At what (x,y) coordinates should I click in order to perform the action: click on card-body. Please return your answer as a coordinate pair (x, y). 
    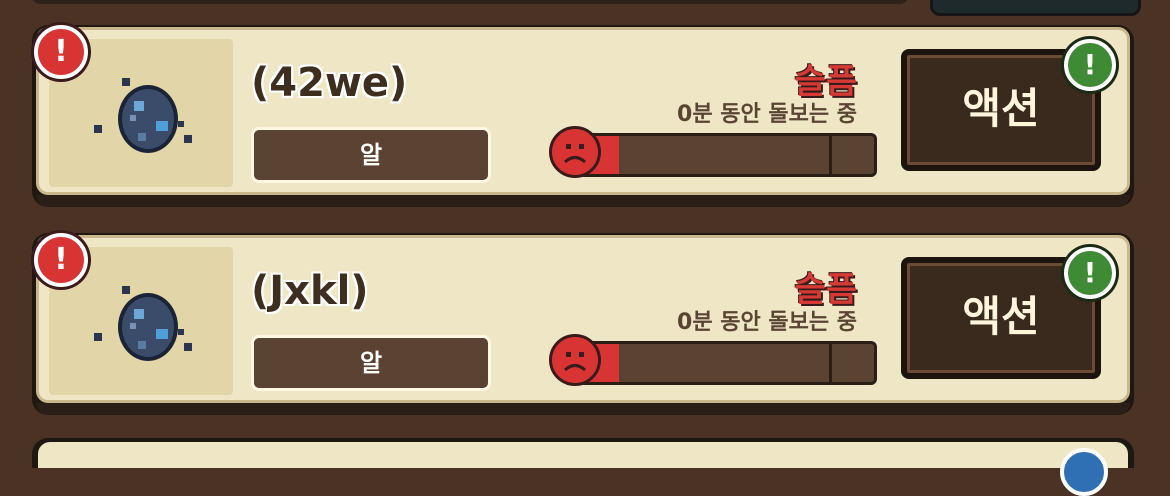
    Looking at the image, I should click on (583, 455).